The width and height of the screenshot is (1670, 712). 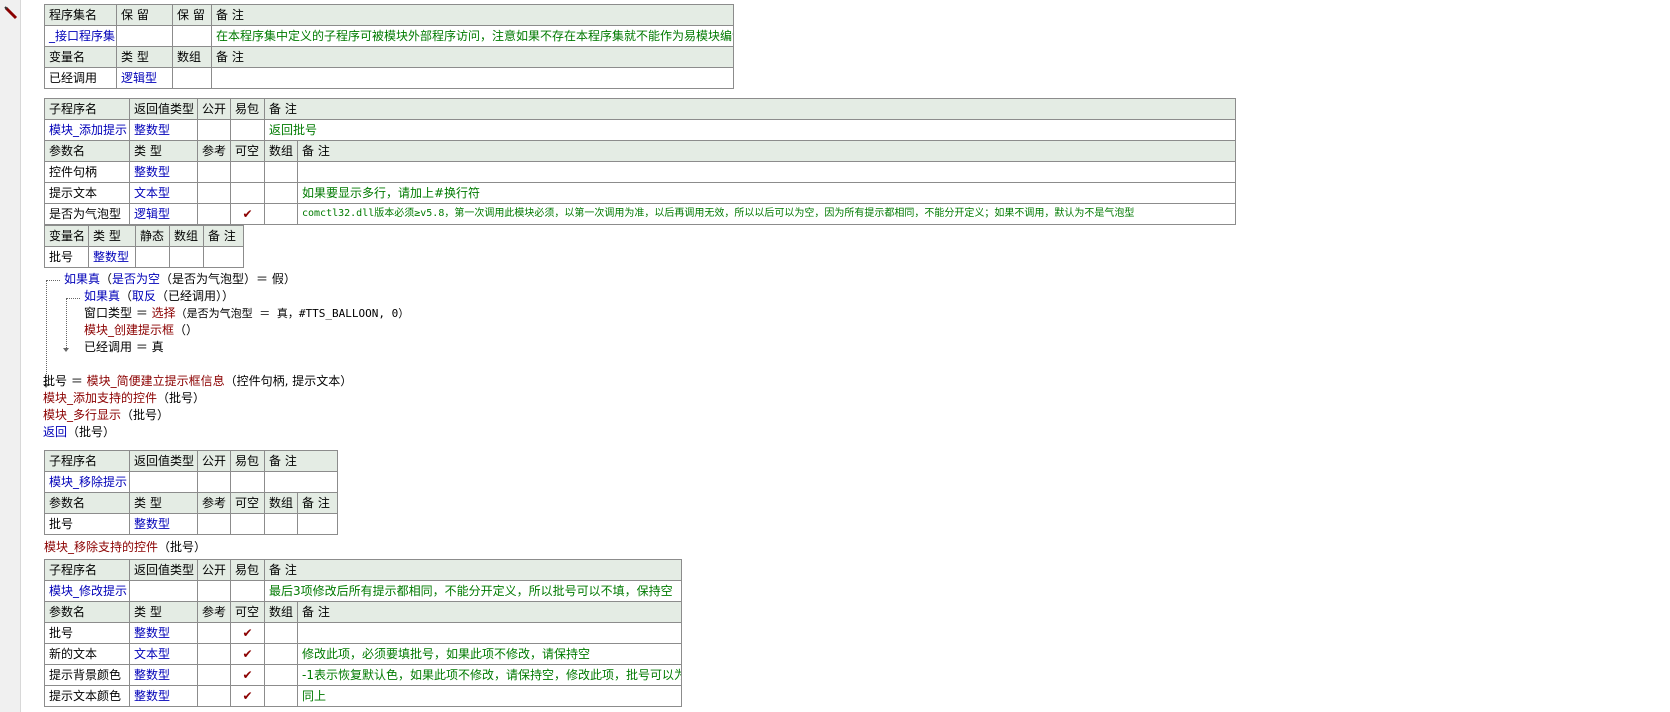 What do you see at coordinates (80, 36) in the screenshot?
I see `assembly-name: _接口程序集` at bounding box center [80, 36].